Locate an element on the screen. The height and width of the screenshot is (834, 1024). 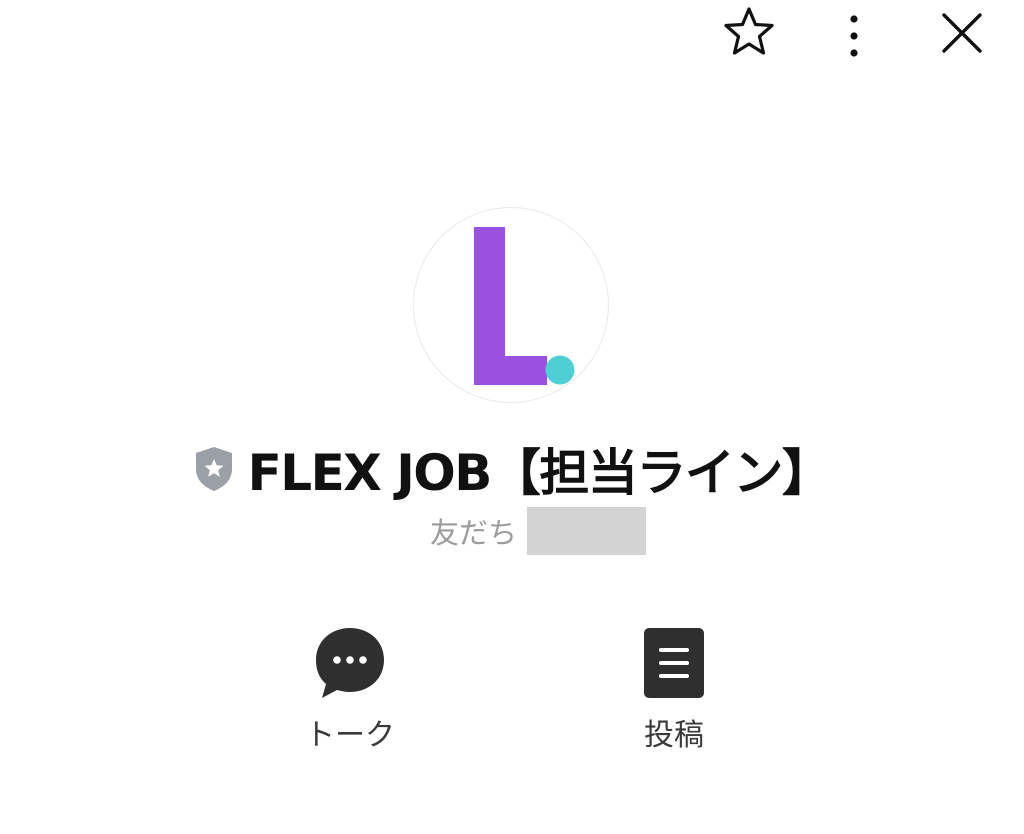
verified-shield-icon is located at coordinates (213, 469).